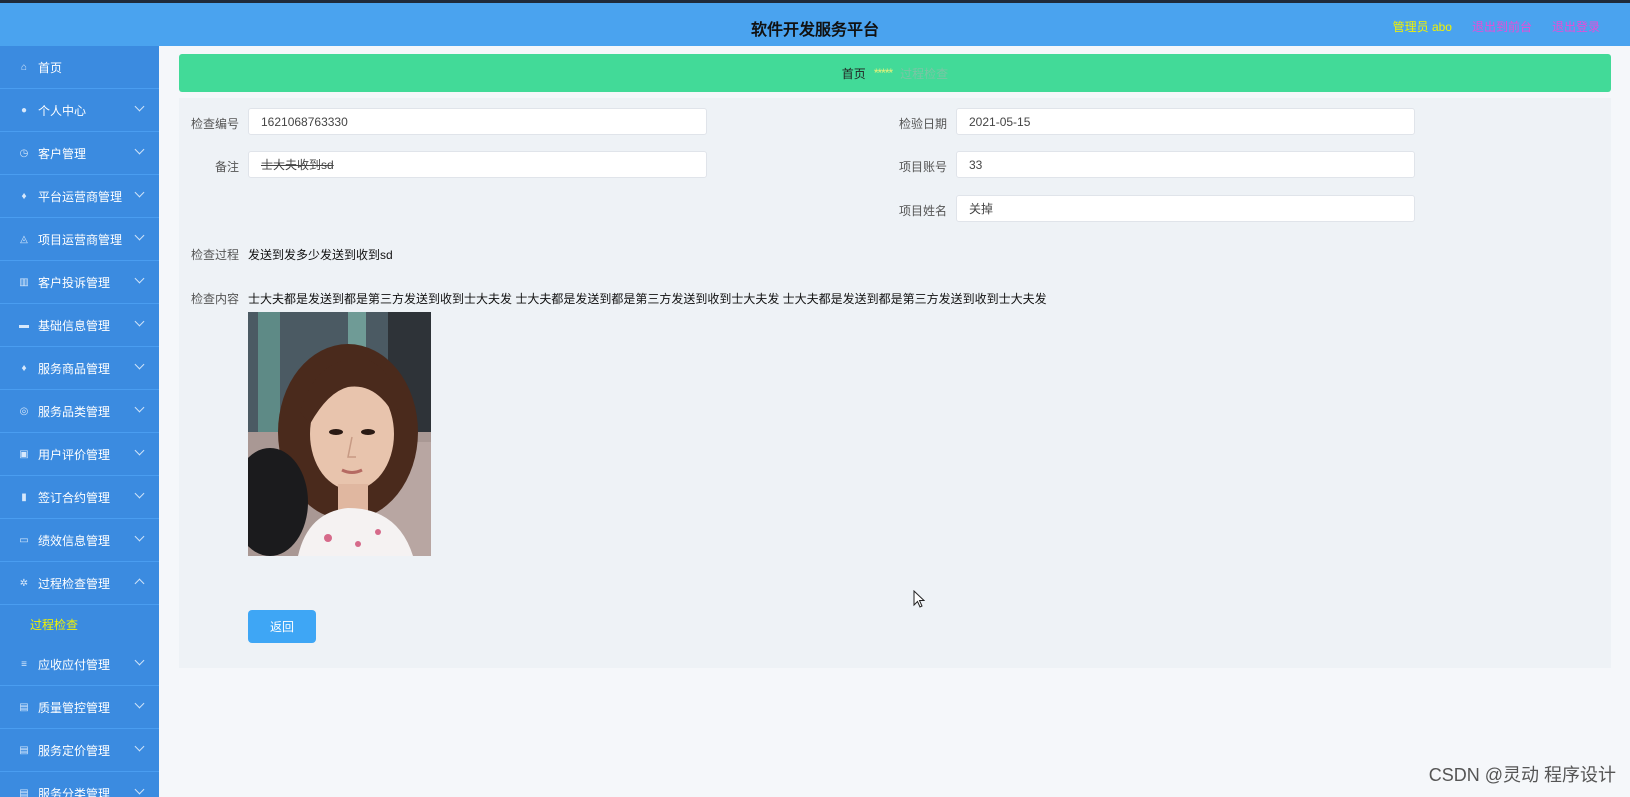 The image size is (1630, 797). I want to click on sidebar-item-label: 项目运营商管理, so click(80, 239).